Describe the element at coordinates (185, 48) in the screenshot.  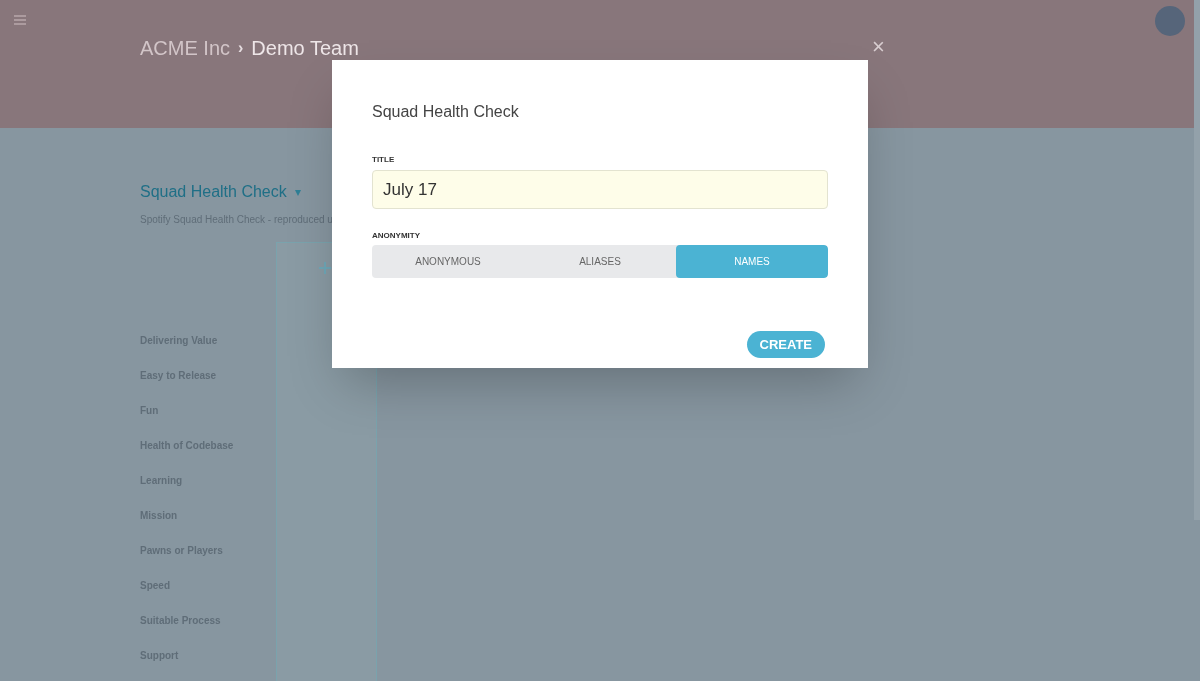
I see `organization-name: ACME Inc` at that location.